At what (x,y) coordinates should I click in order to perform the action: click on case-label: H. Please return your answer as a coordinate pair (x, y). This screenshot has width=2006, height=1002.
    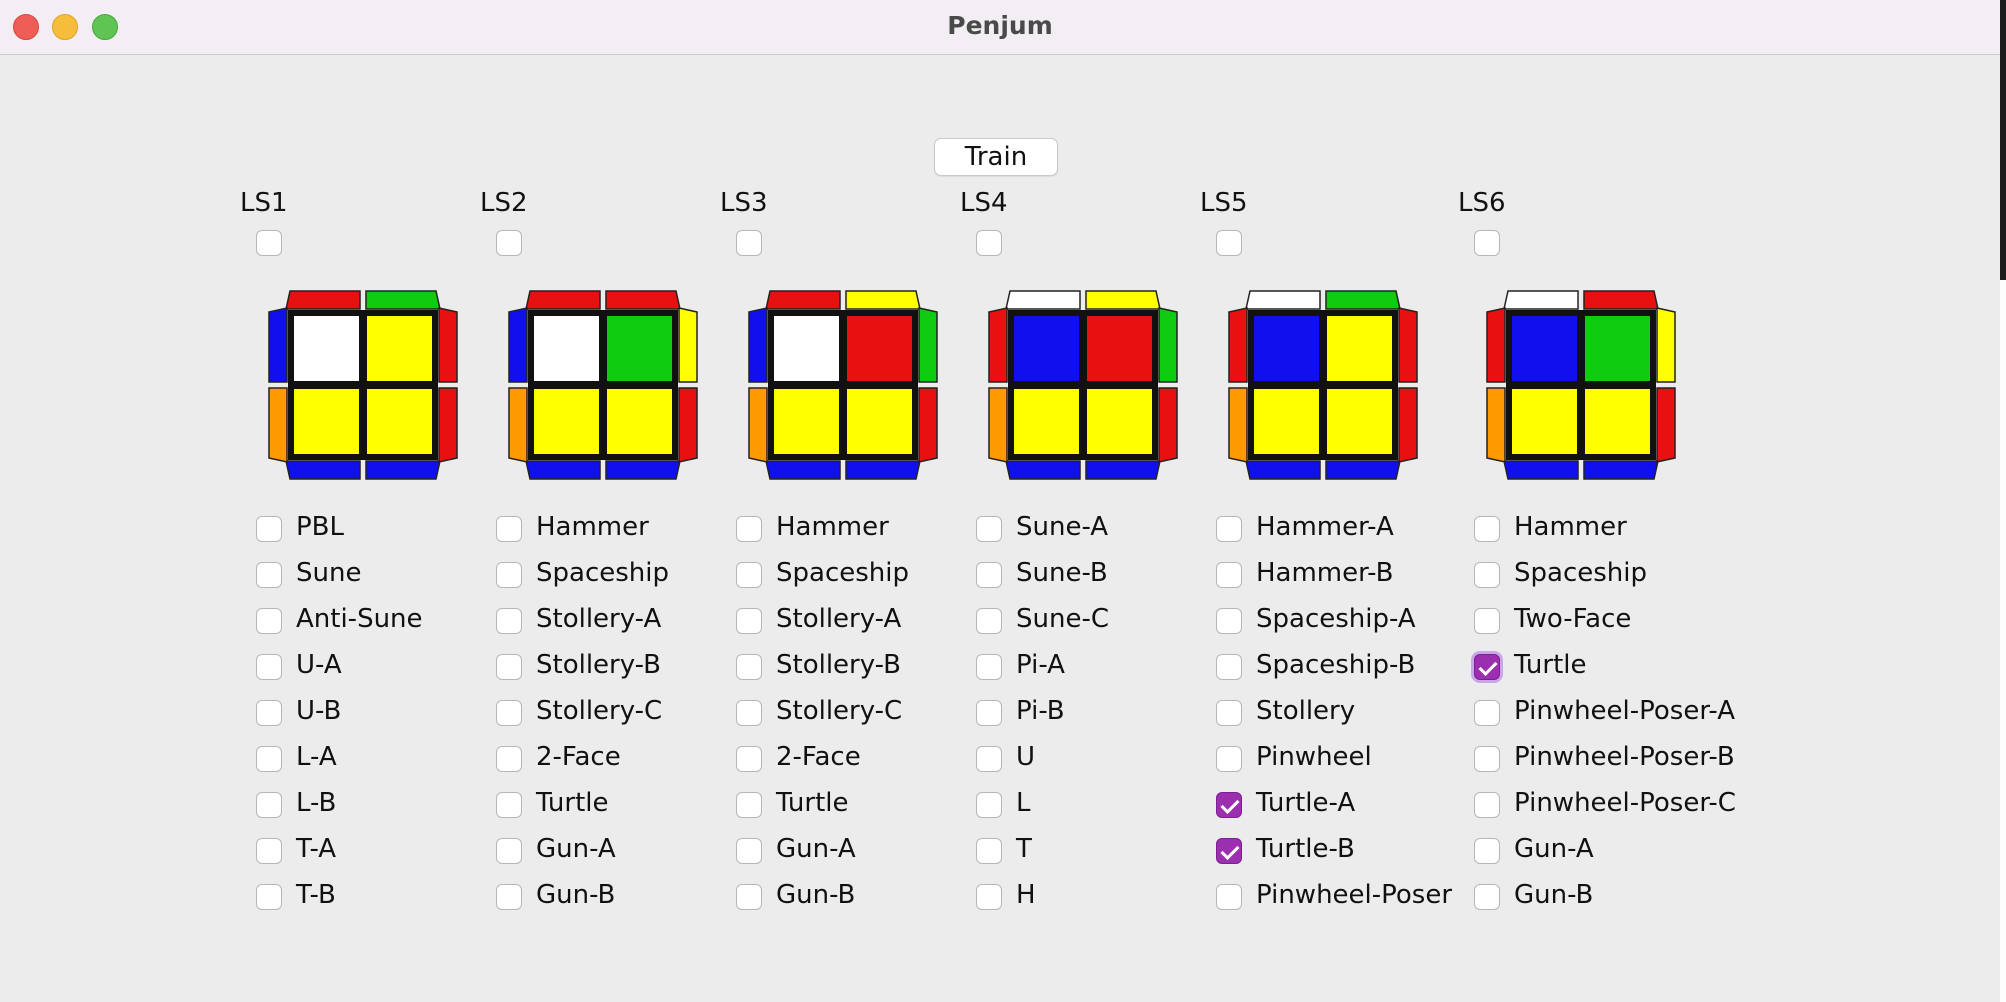
    Looking at the image, I should click on (1026, 895).